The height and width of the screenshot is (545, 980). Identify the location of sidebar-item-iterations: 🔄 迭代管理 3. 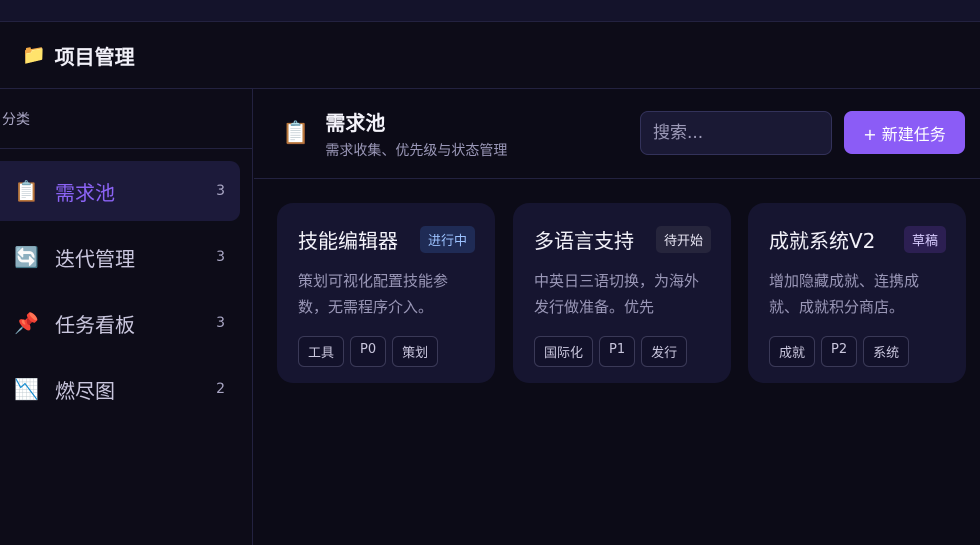
(120, 257).